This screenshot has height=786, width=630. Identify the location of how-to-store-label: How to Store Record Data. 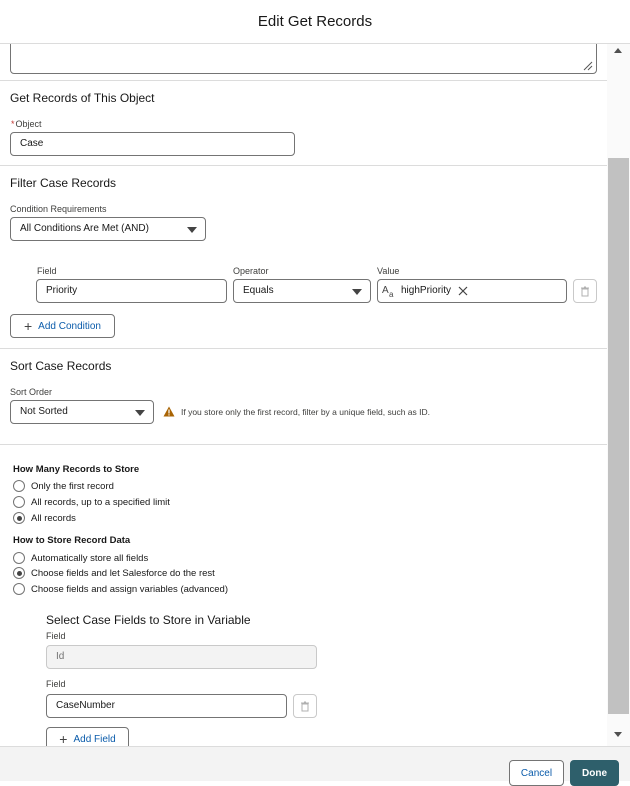
(72, 540).